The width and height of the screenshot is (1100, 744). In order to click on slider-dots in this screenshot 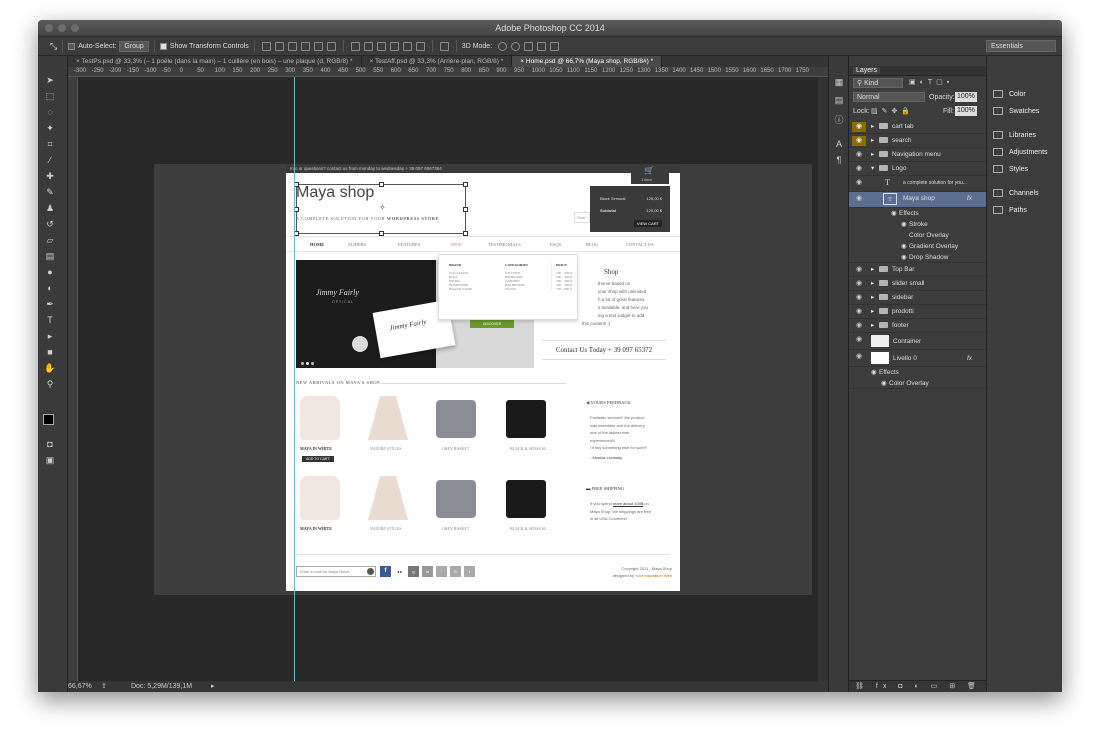, I will do `click(308, 362)`.